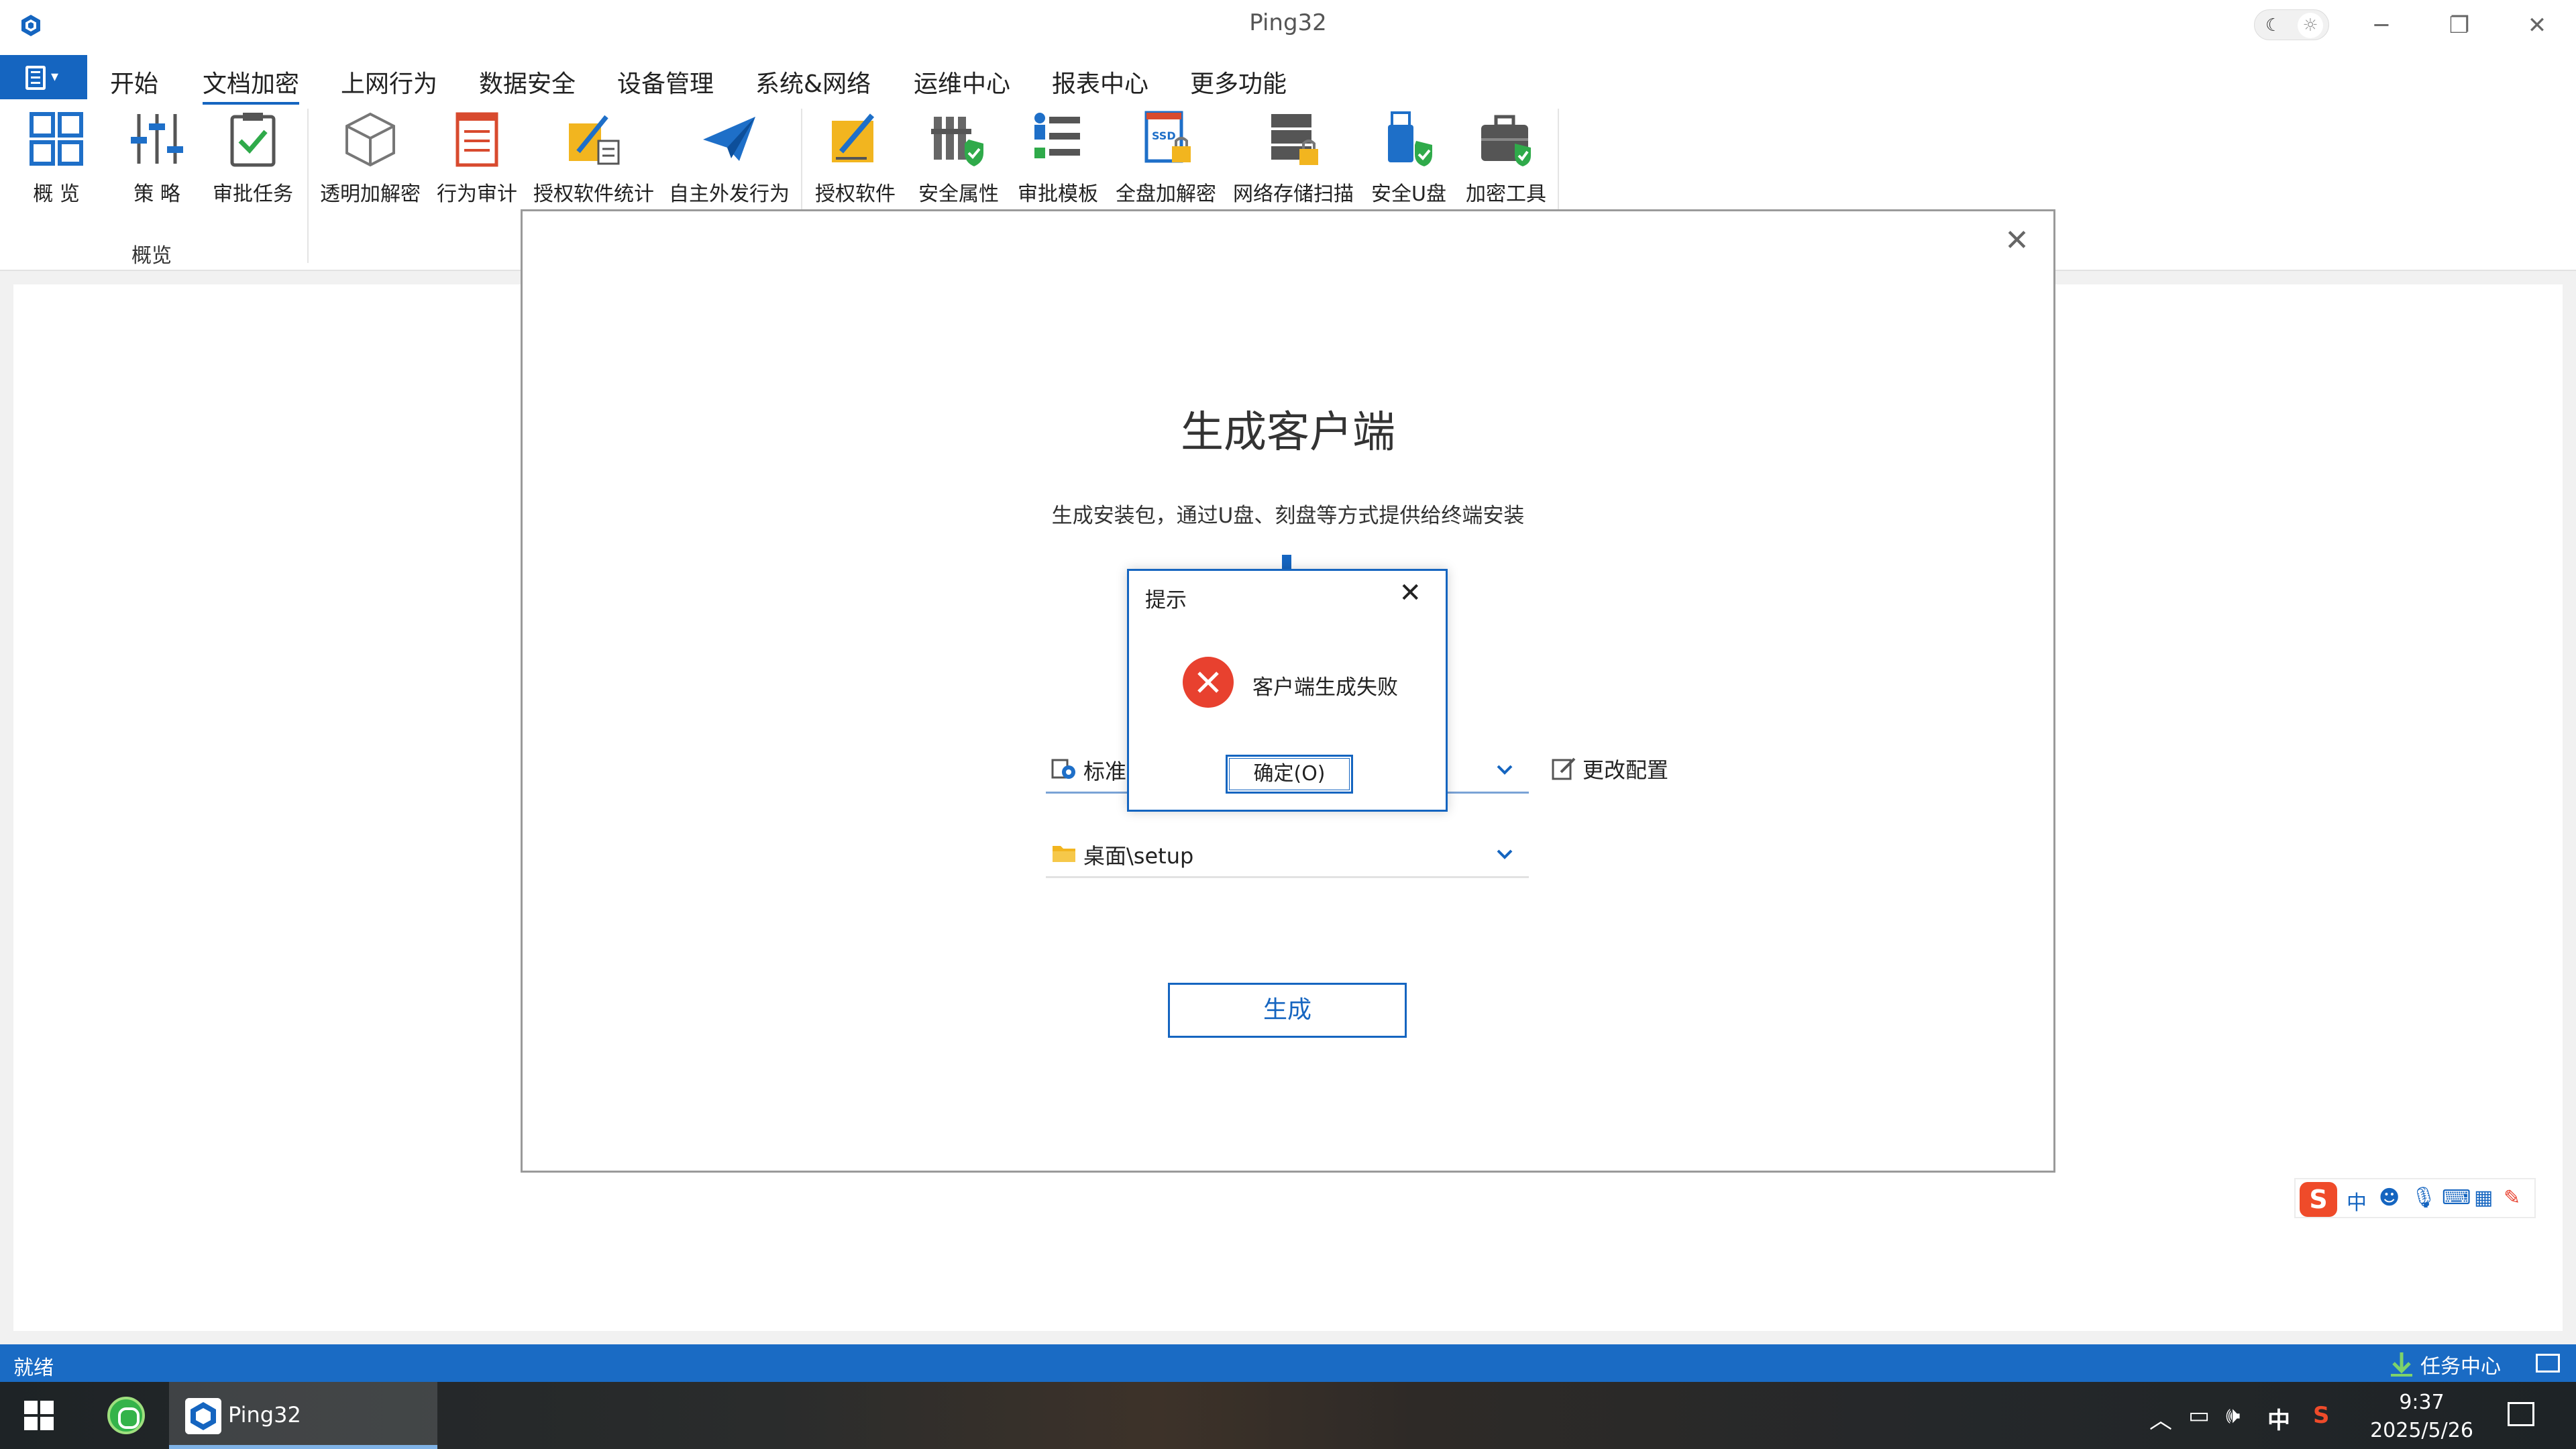 This screenshot has width=2576, height=1449. I want to click on emoji-icon: ☻, so click(2389, 1198).